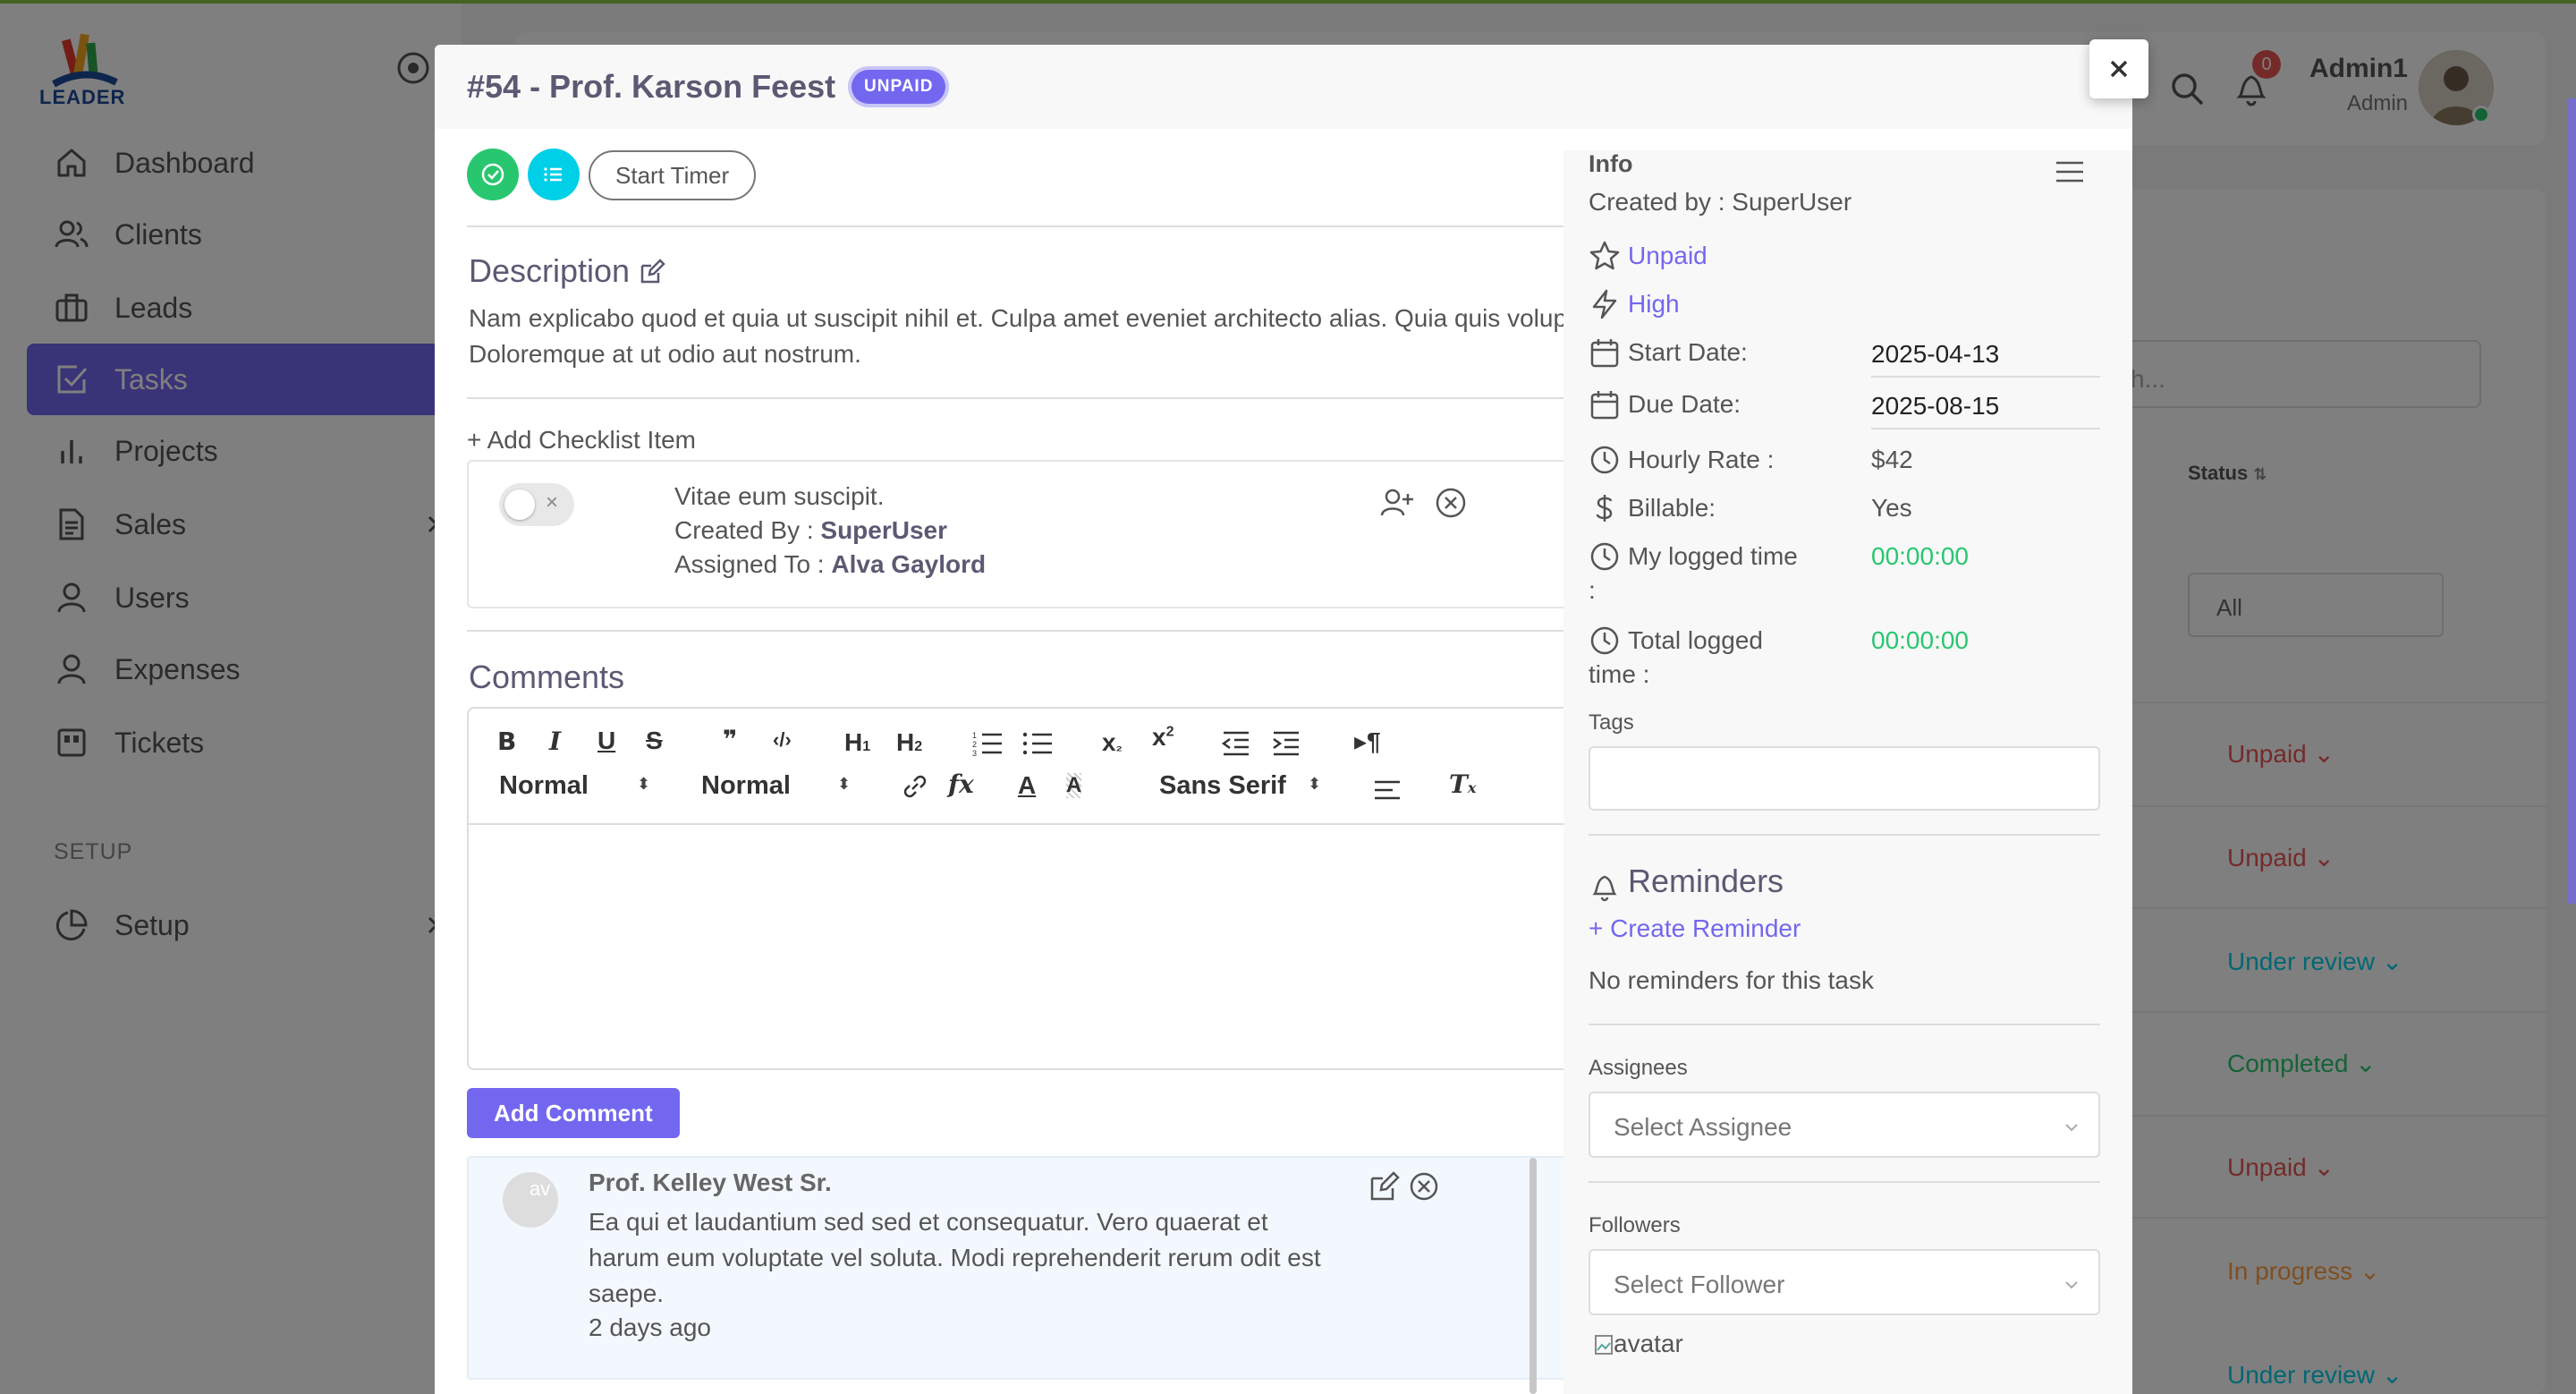 This screenshot has height=1394, width=2576. Describe the element at coordinates (1367, 741) in the screenshot. I see `text-direction-button: ▸¶` at that location.